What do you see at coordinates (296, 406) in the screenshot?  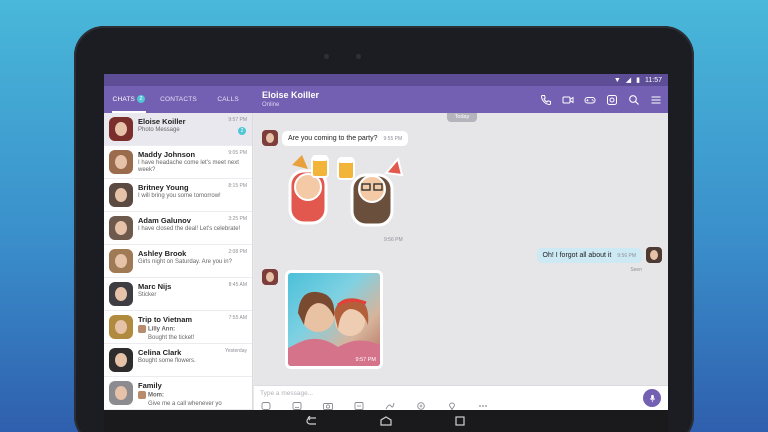 I see `emoji-icon` at bounding box center [296, 406].